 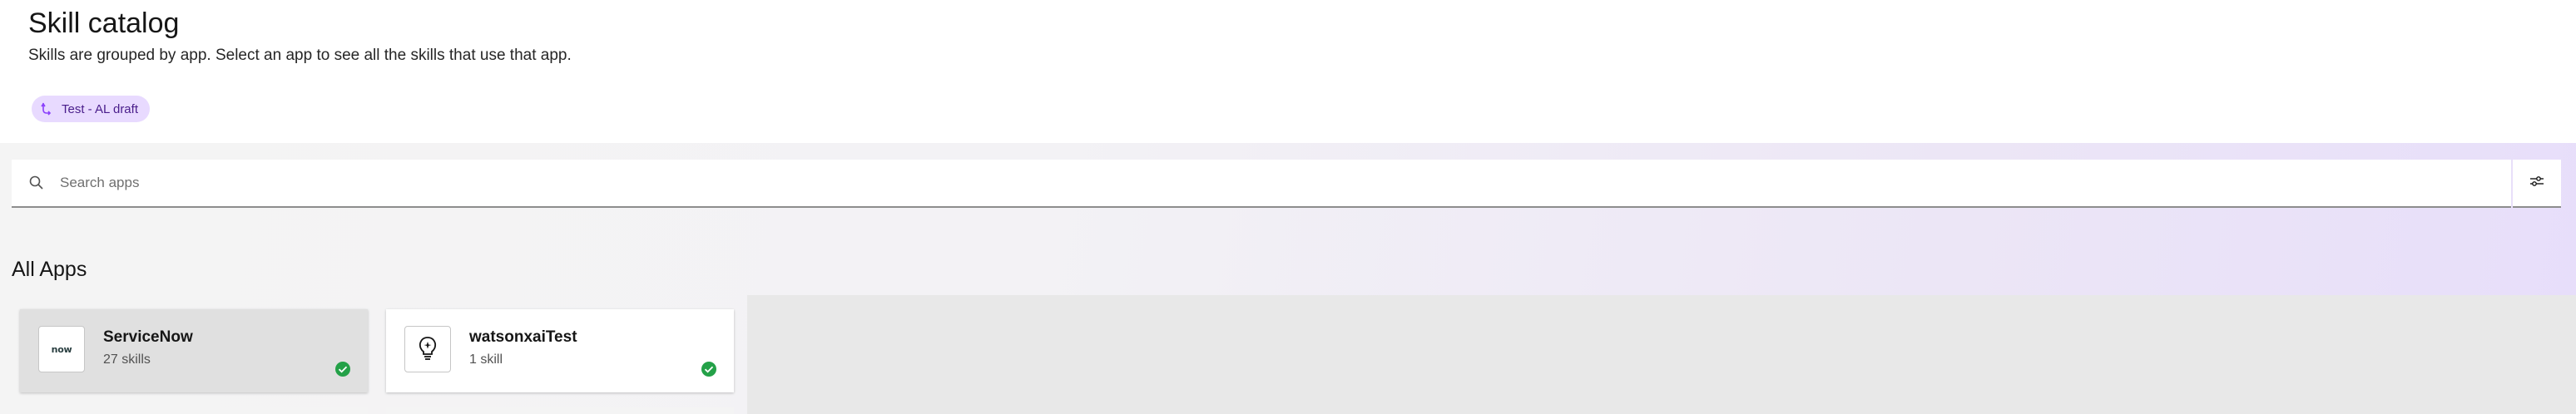 I want to click on filter-button, so click(x=2537, y=184).